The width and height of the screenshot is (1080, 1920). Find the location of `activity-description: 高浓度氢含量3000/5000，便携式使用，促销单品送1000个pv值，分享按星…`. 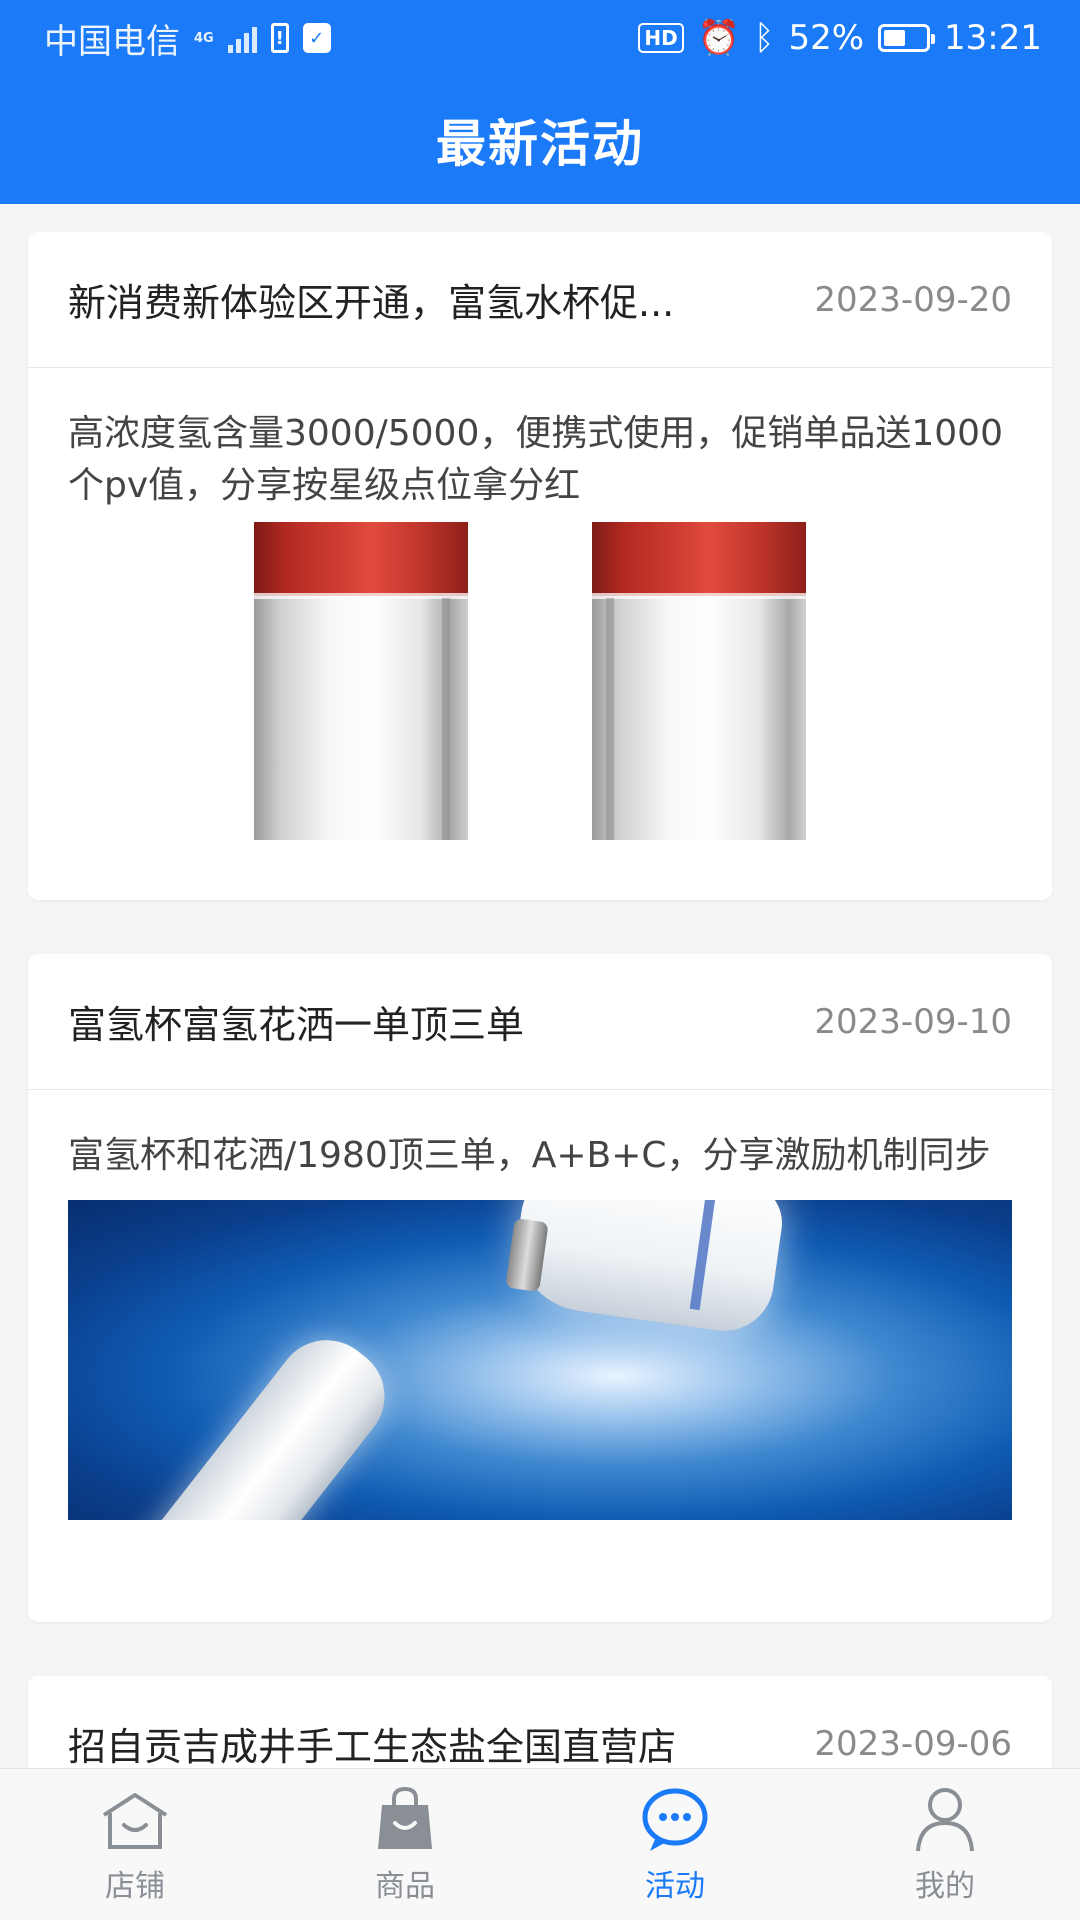

activity-description: 高浓度氢含量3000/5000，便携式使用，促销单品送1000个pv值，分享按星… is located at coordinates (535, 459).